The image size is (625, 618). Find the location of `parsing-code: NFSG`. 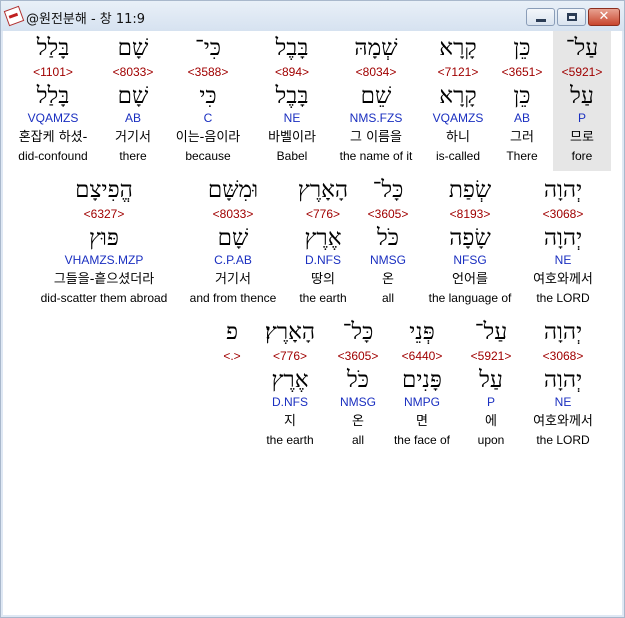

parsing-code: NFSG is located at coordinates (470, 260).